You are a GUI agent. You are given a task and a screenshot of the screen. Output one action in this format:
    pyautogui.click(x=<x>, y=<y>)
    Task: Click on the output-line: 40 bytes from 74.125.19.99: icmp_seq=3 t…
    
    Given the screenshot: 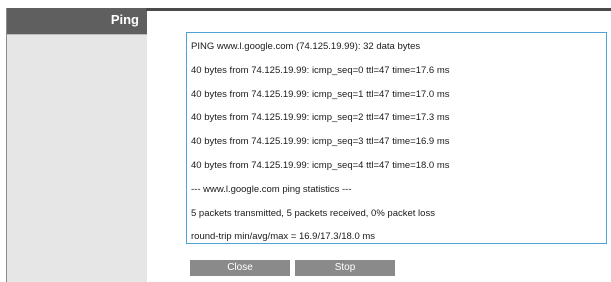 What is the action you would take?
    pyautogui.click(x=320, y=142)
    